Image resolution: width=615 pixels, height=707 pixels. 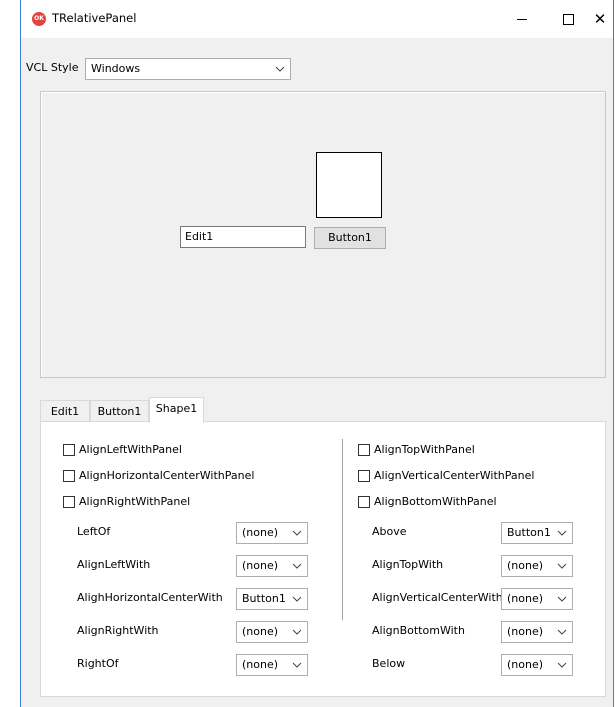 I want to click on column-divider, so click(x=342, y=529).